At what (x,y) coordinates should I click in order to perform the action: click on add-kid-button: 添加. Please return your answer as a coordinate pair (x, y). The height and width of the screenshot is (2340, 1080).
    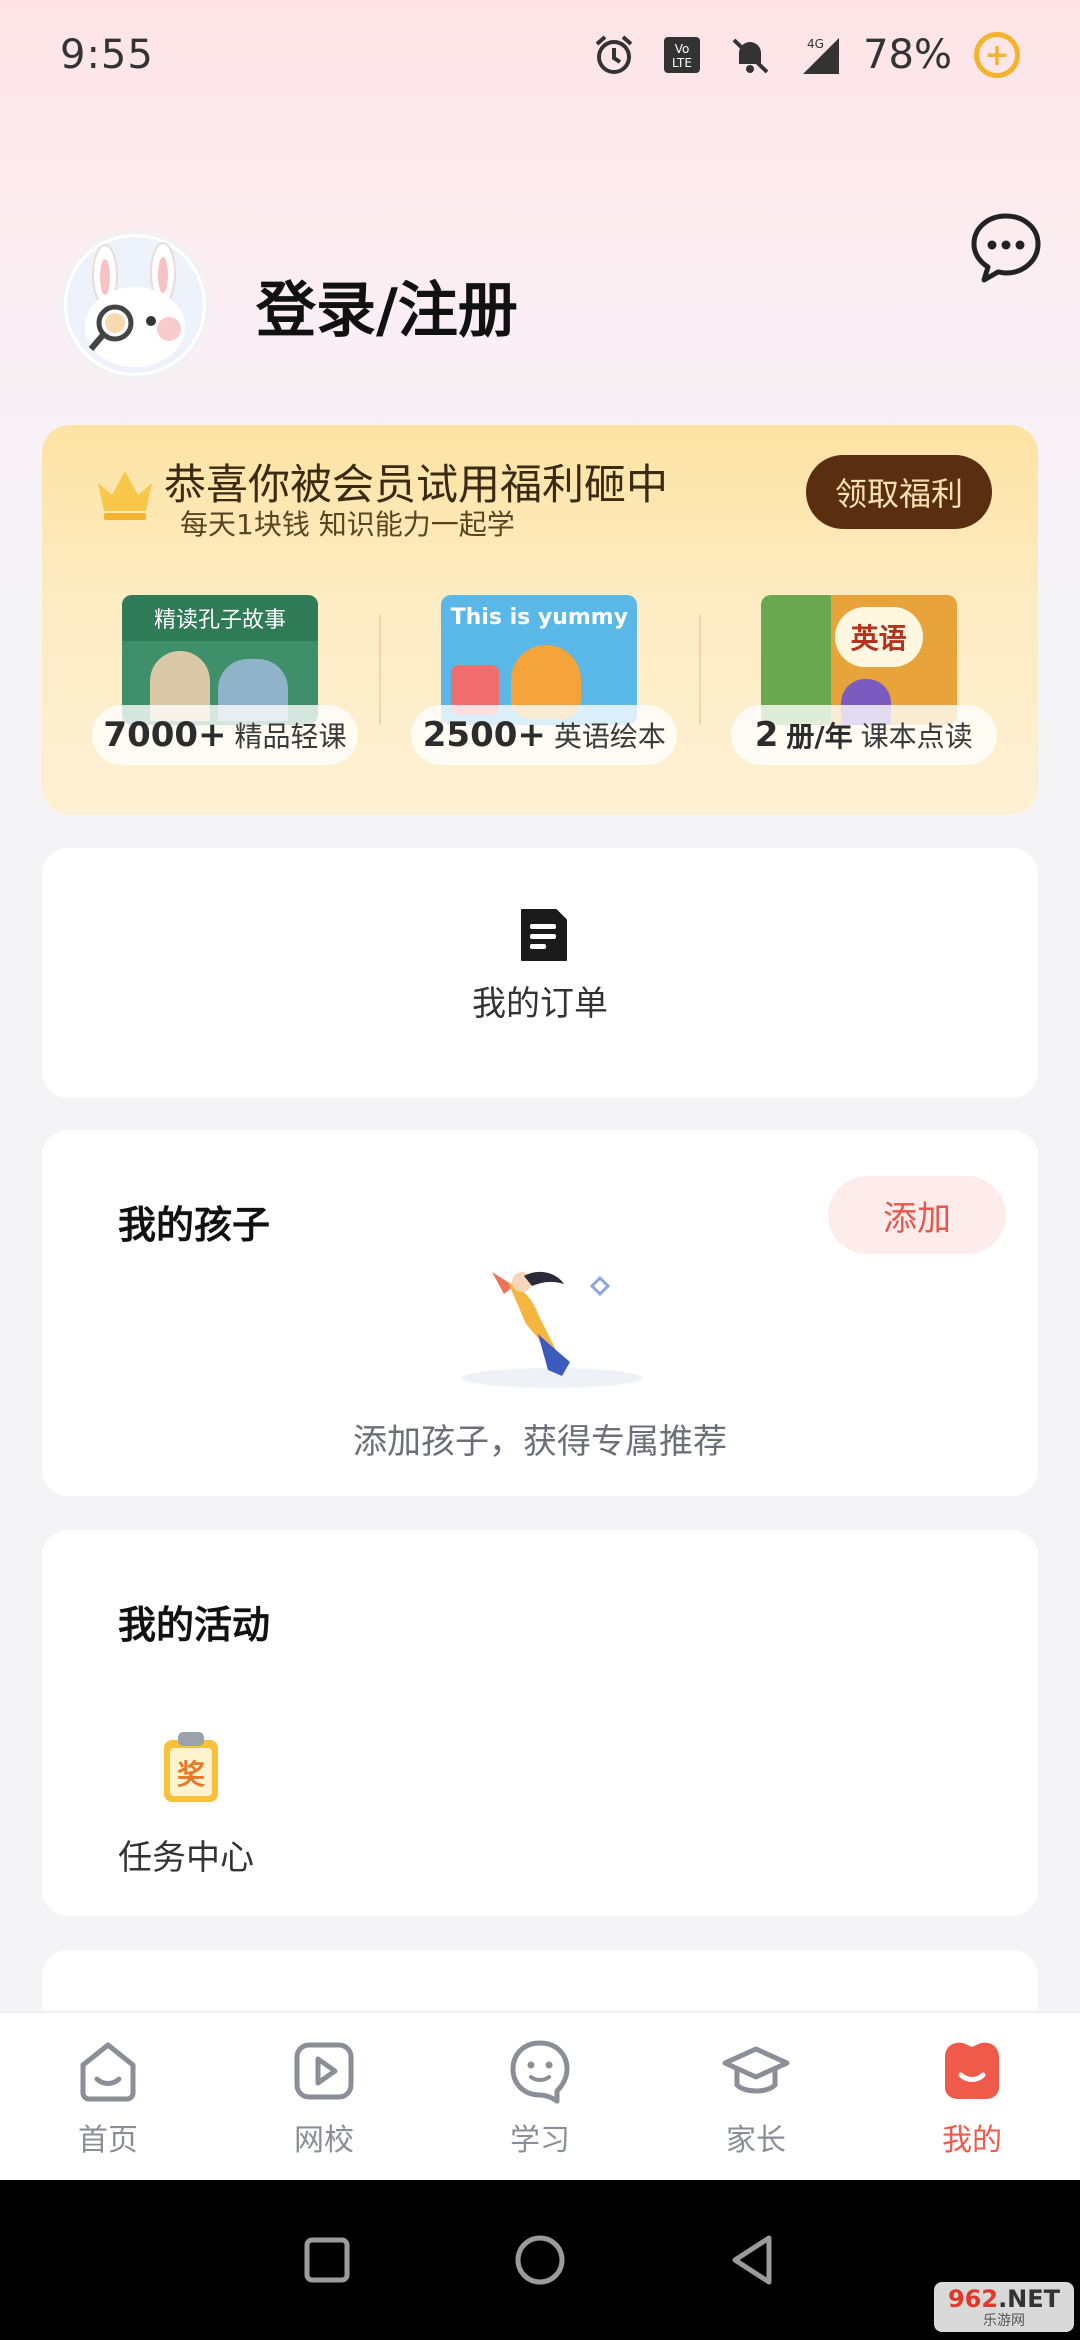
    Looking at the image, I should click on (917, 1215).